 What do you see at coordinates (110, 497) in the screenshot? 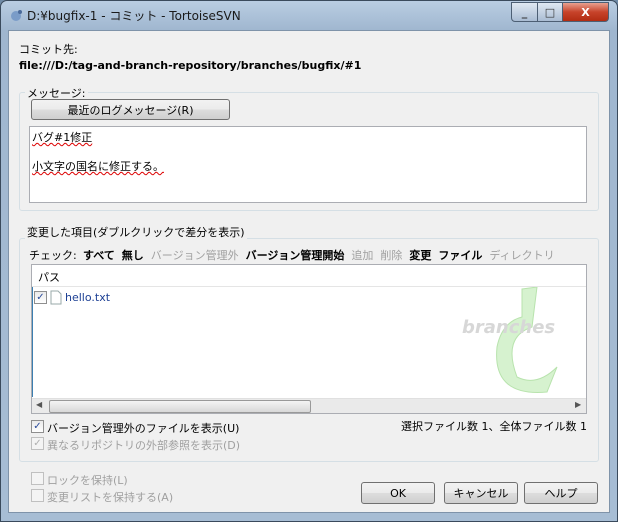
I see `keep-changelists-label: 変更リストを保持する(A)` at bounding box center [110, 497].